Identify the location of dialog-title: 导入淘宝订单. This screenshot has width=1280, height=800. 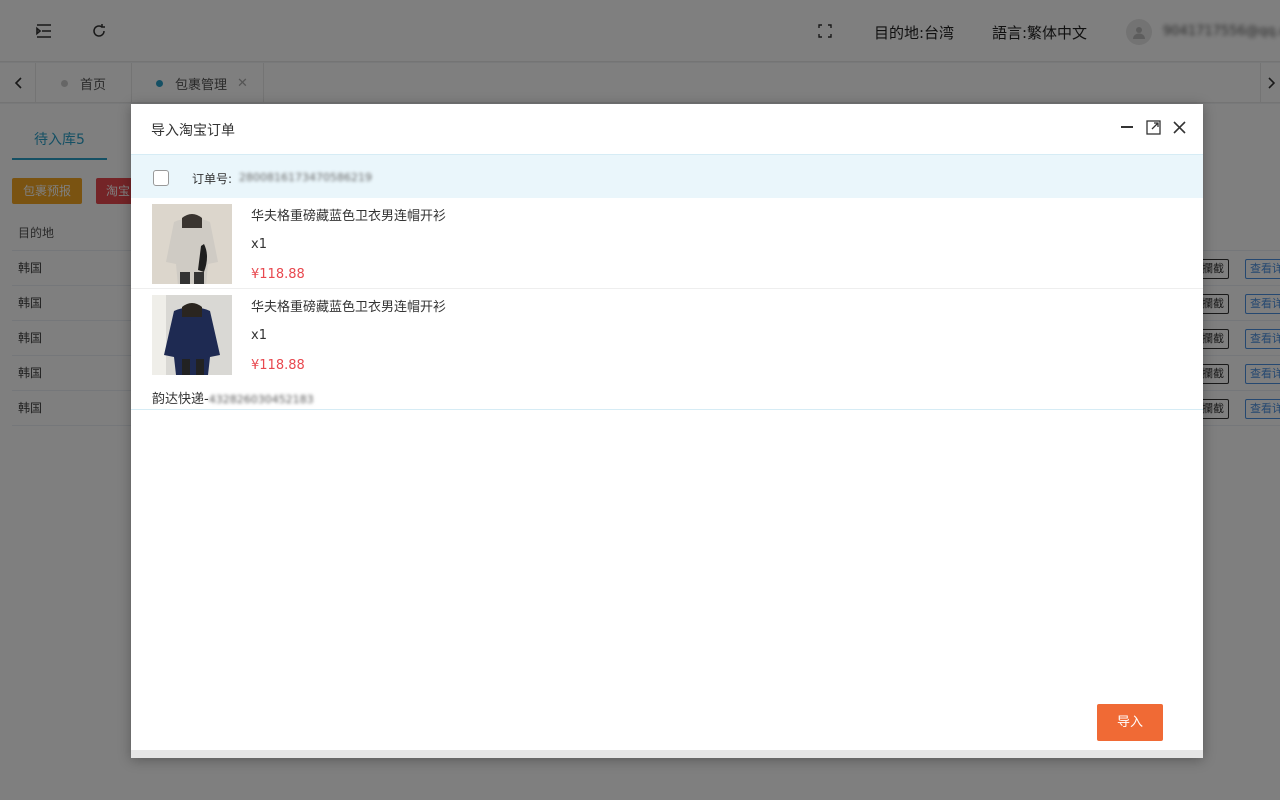
(193, 131).